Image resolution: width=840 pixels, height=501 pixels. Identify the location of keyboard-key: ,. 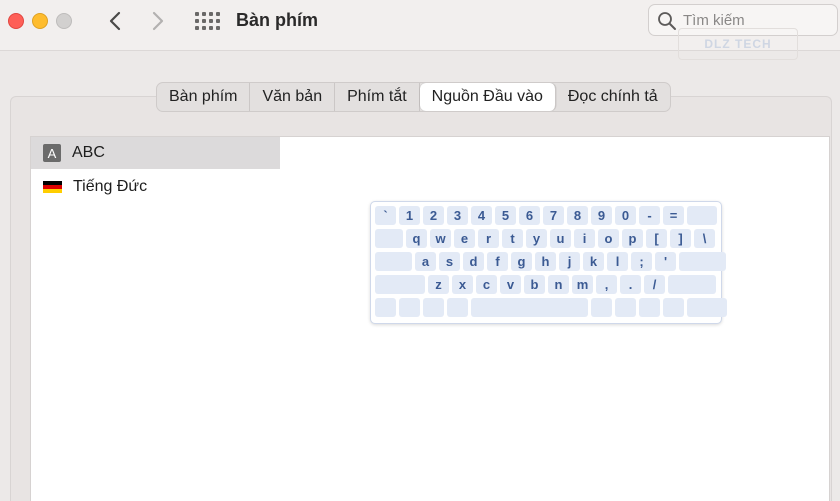
(606, 284).